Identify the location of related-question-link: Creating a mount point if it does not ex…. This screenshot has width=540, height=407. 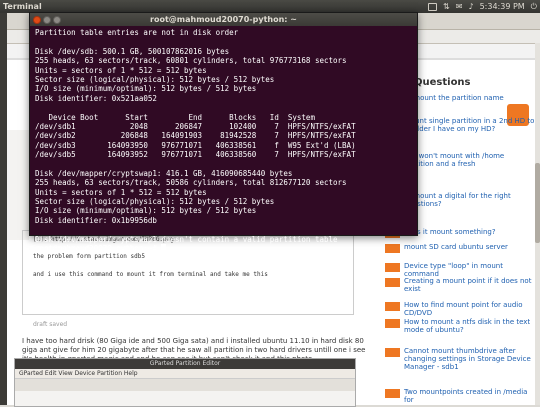
(469, 285).